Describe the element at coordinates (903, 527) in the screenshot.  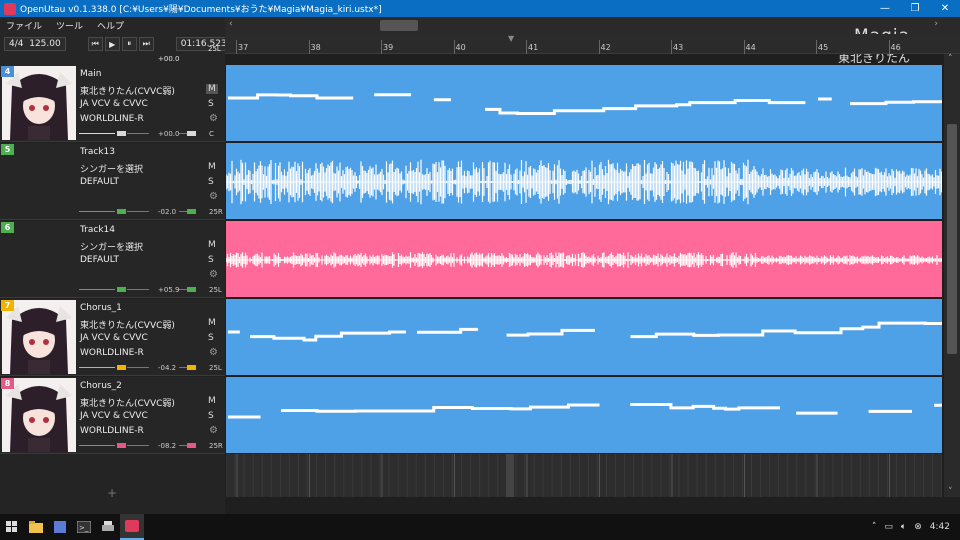
I see `volume-icon: 🔈︎` at that location.